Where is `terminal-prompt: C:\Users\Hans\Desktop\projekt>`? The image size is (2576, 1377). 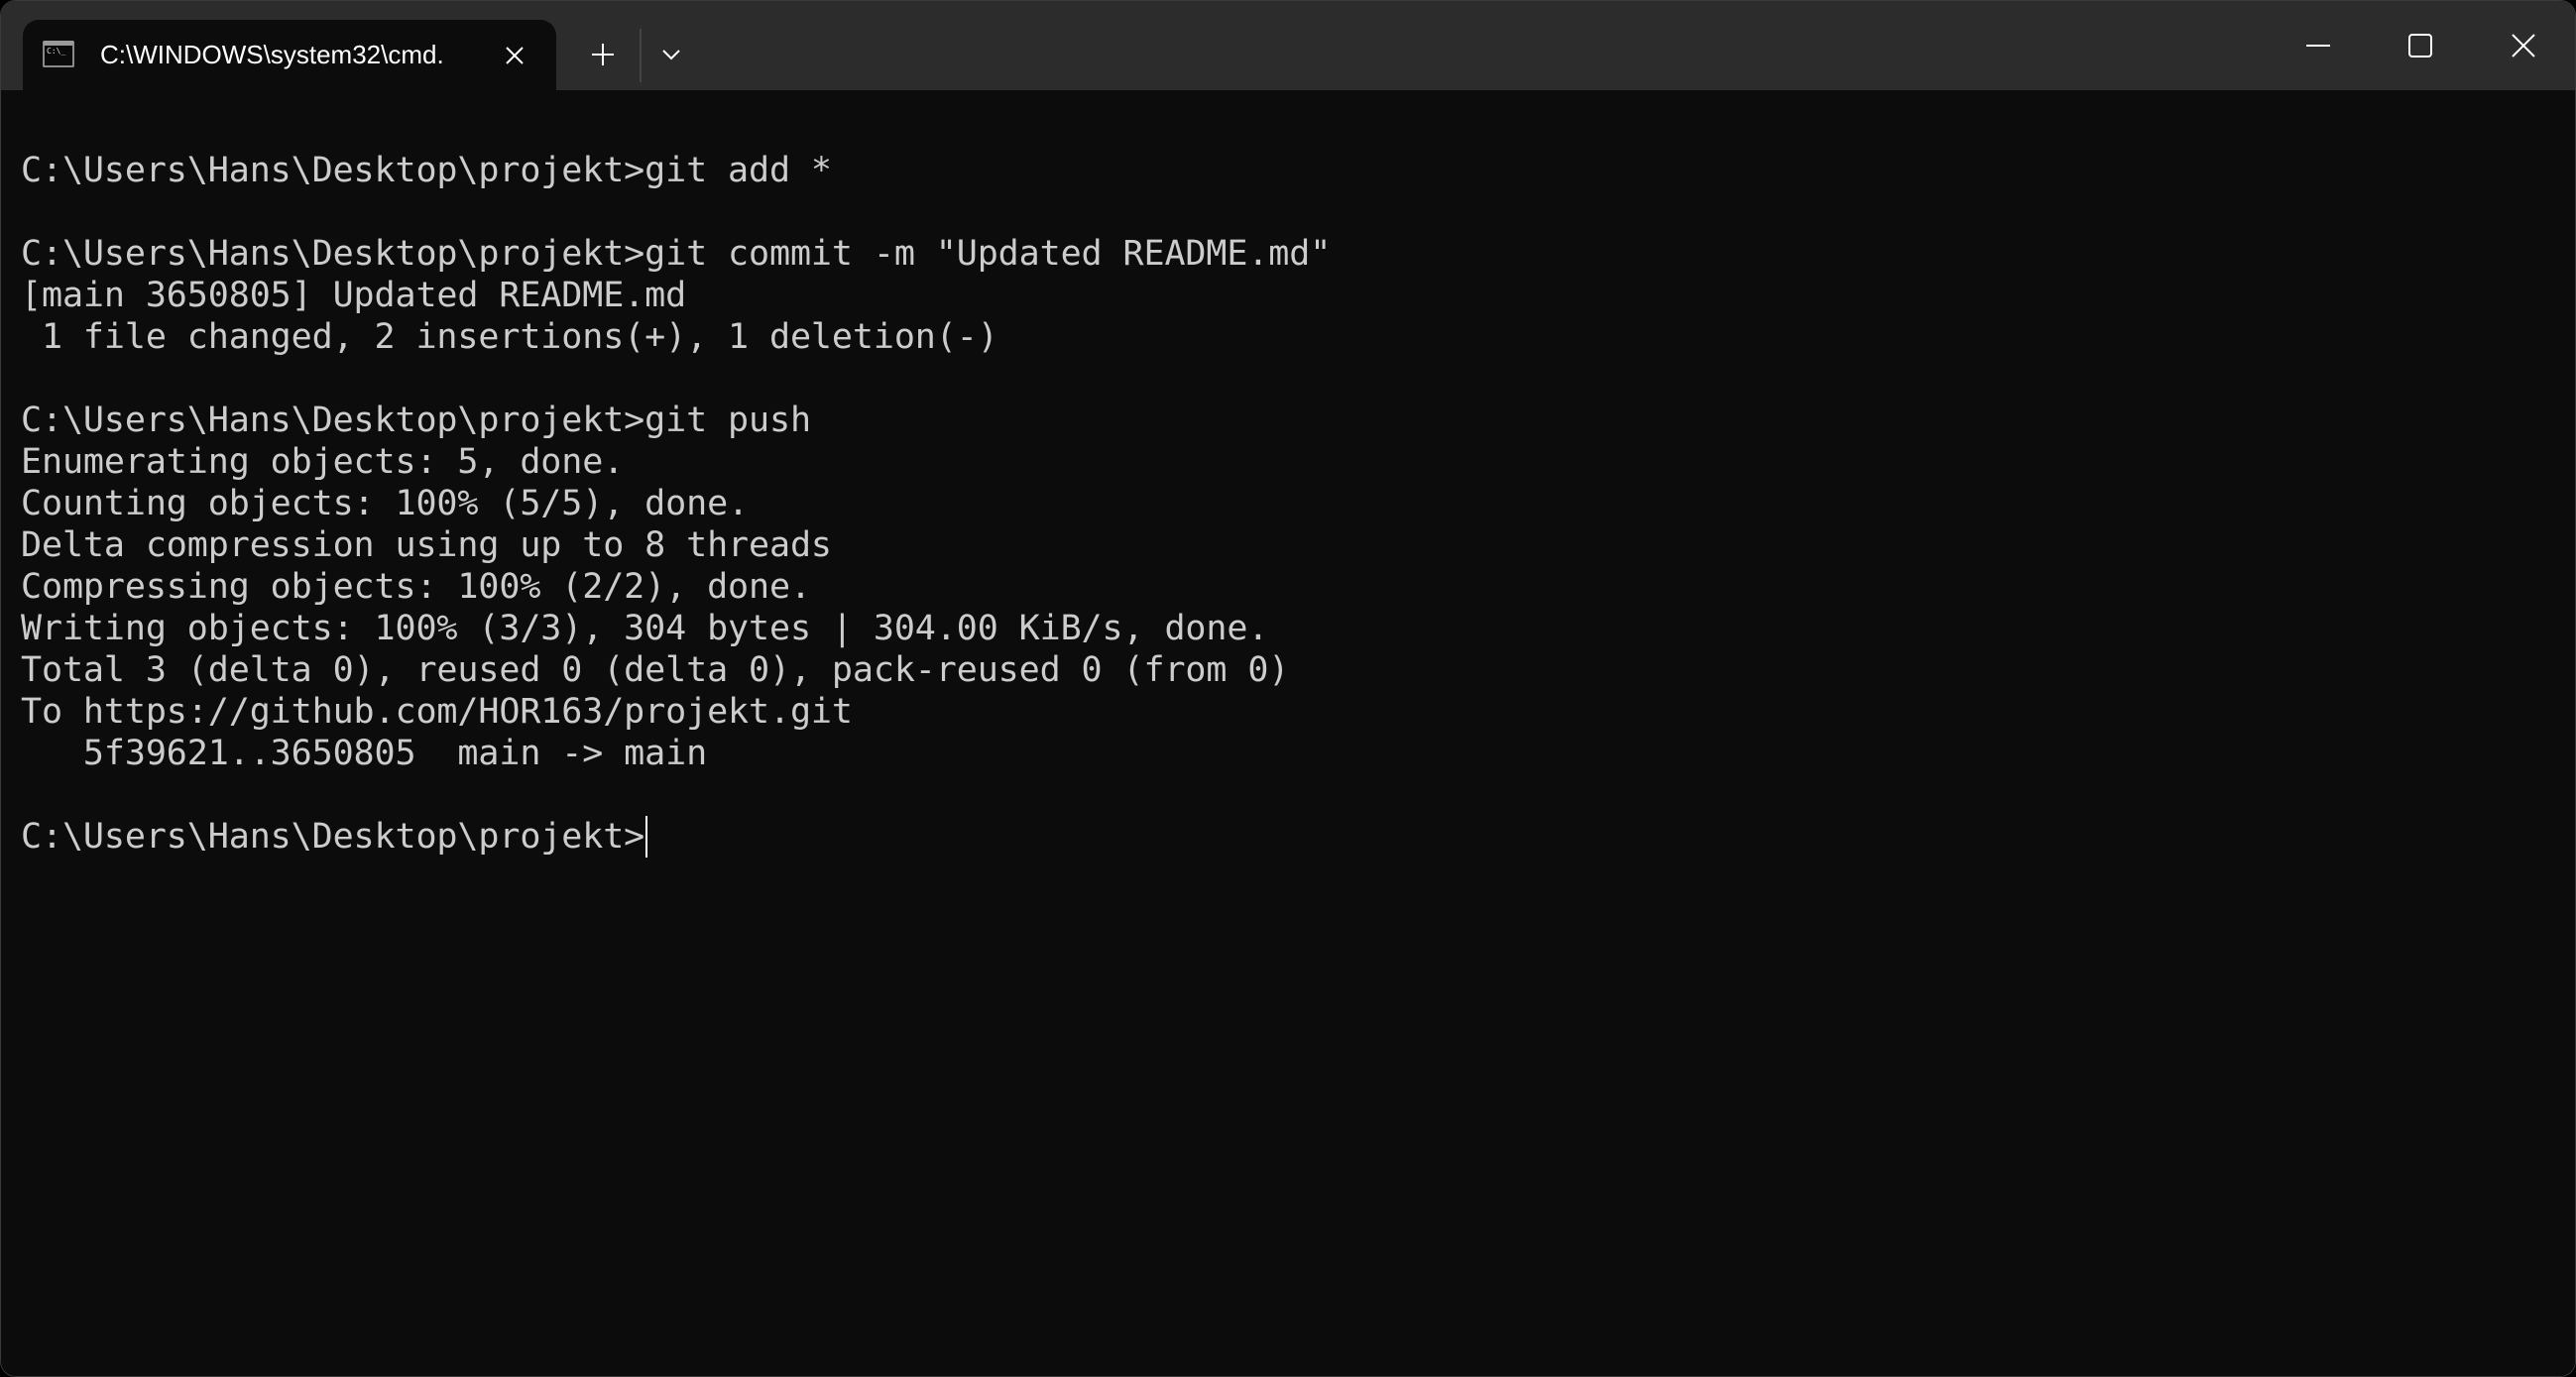 terminal-prompt: C:\Users\Hans\Desktop\projekt> is located at coordinates (333, 837).